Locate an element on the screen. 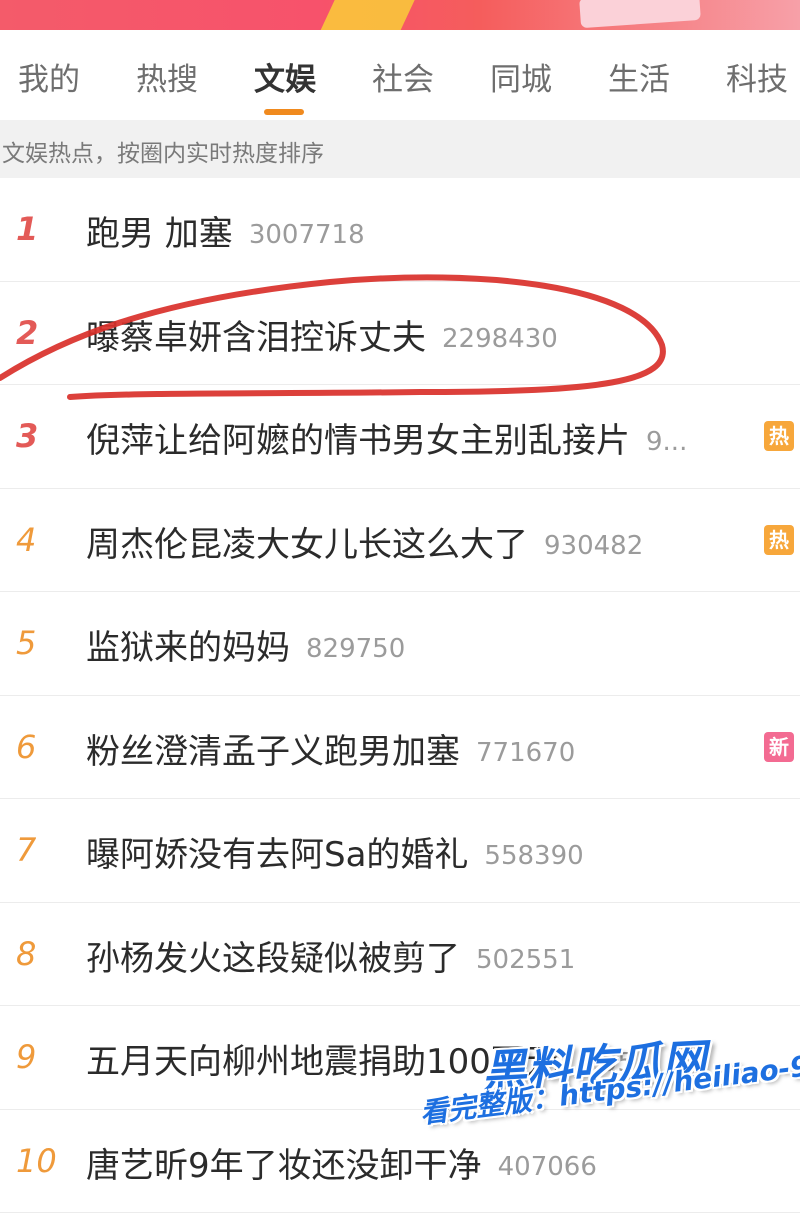 The height and width of the screenshot is (1213, 800). heat-count: 502551 is located at coordinates (525, 960).